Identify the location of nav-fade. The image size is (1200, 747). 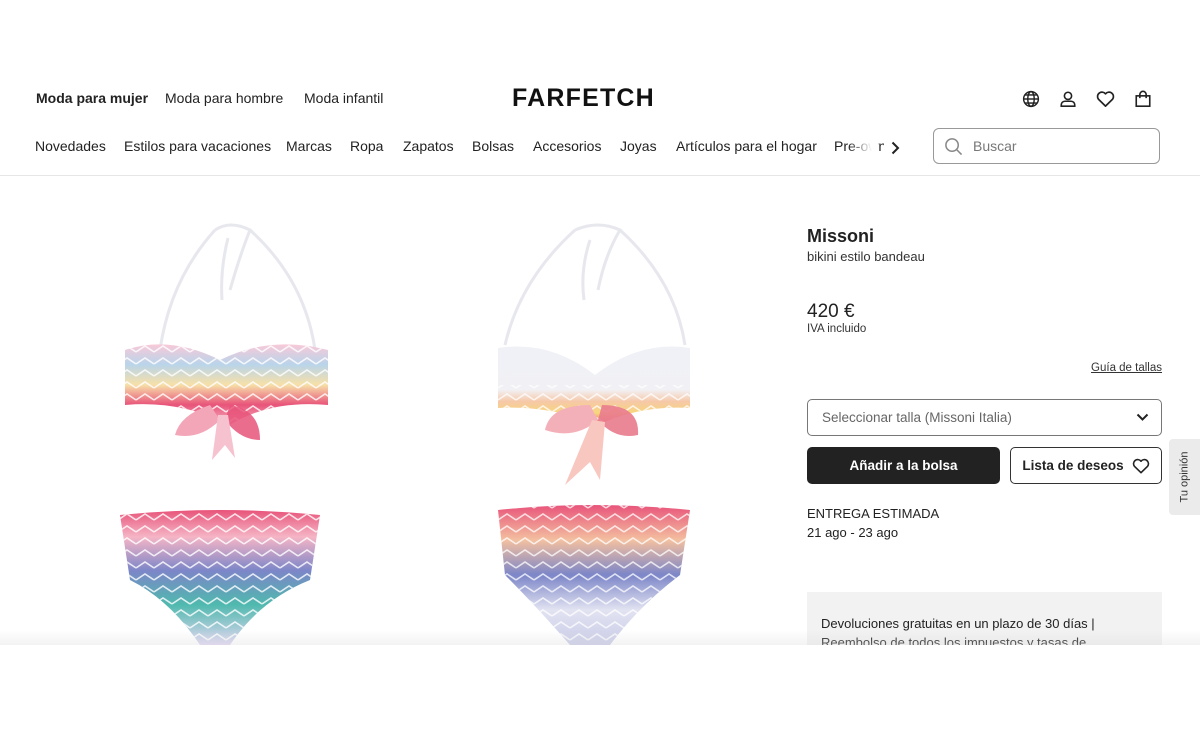
(863, 147).